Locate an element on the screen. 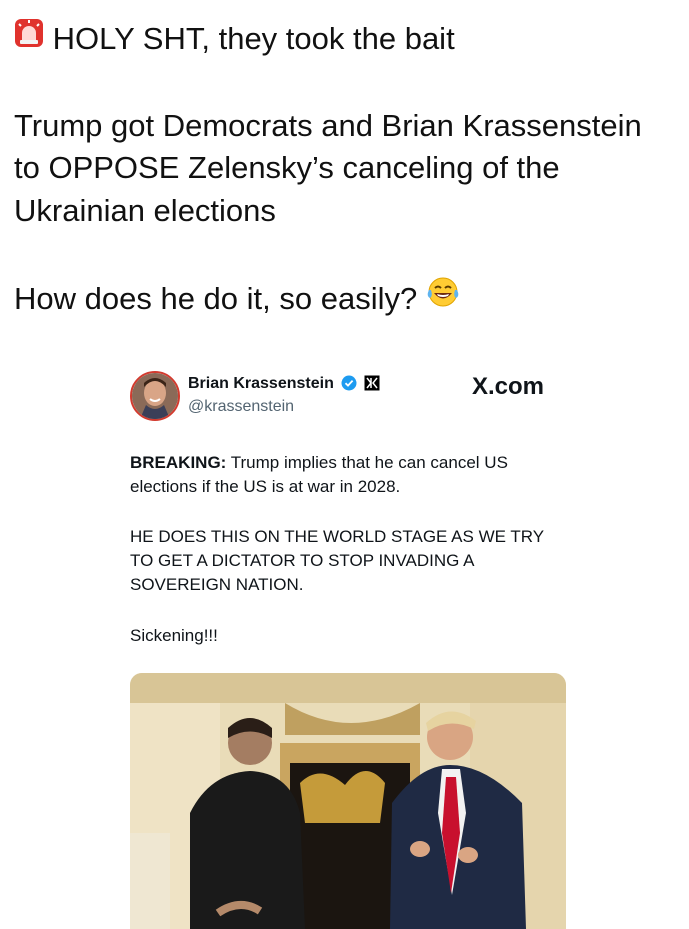 The image size is (689, 929). post-line-4: Ukrainian elections is located at coordinates (145, 210).